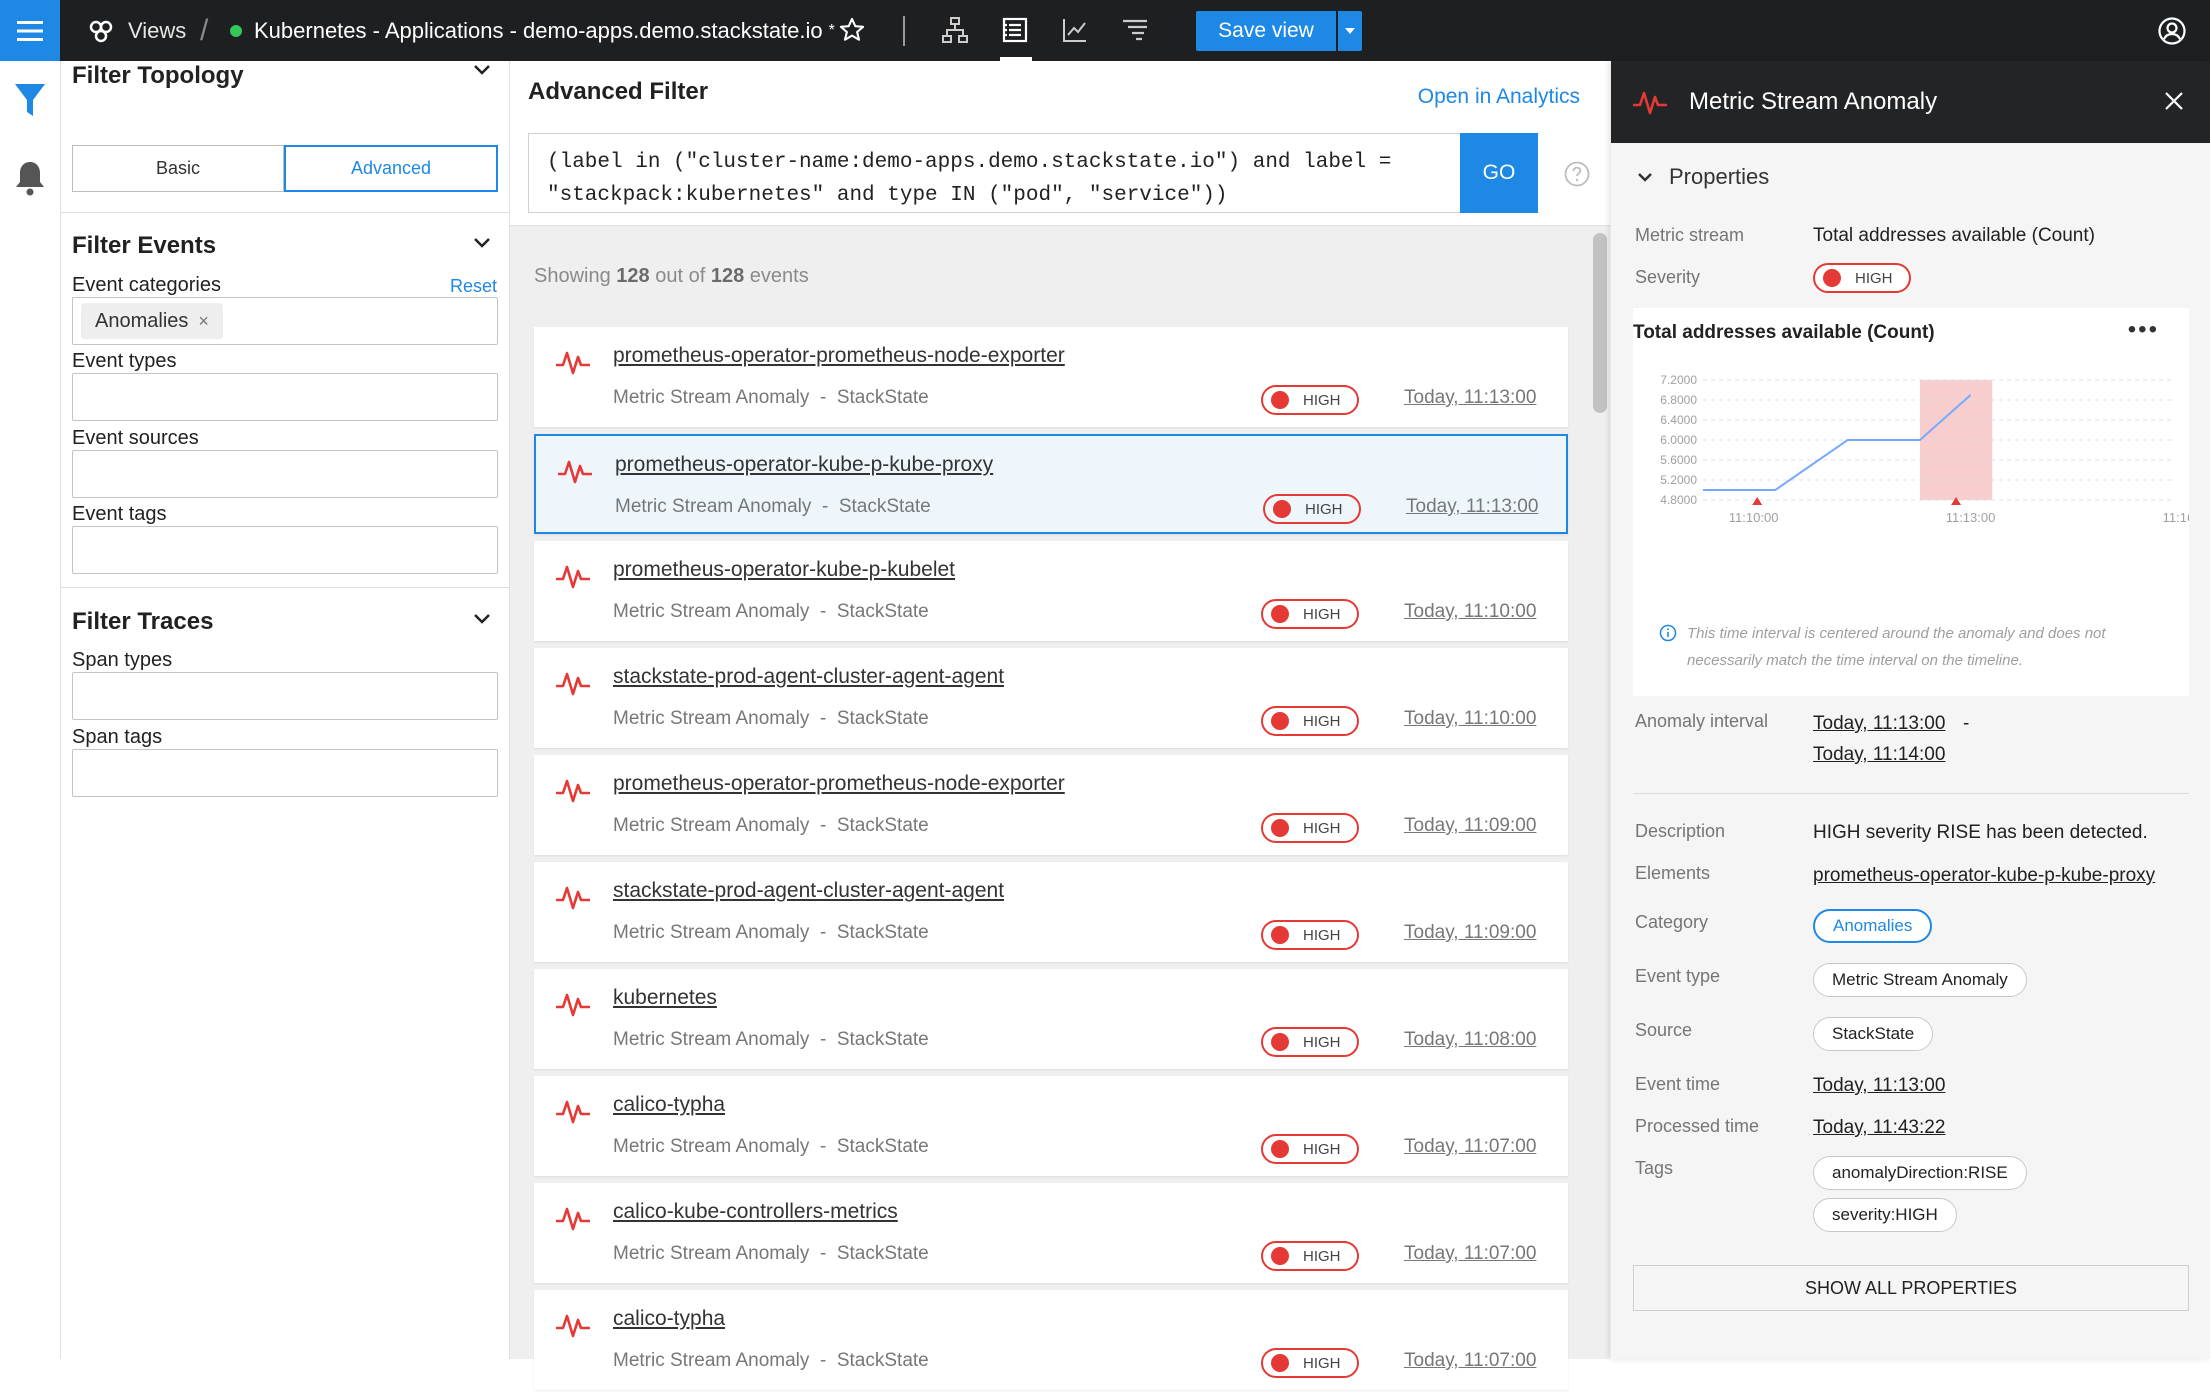 The width and height of the screenshot is (2210, 1397). Describe the element at coordinates (146, 285) in the screenshot. I see `event-categories-label: Event categories` at that location.